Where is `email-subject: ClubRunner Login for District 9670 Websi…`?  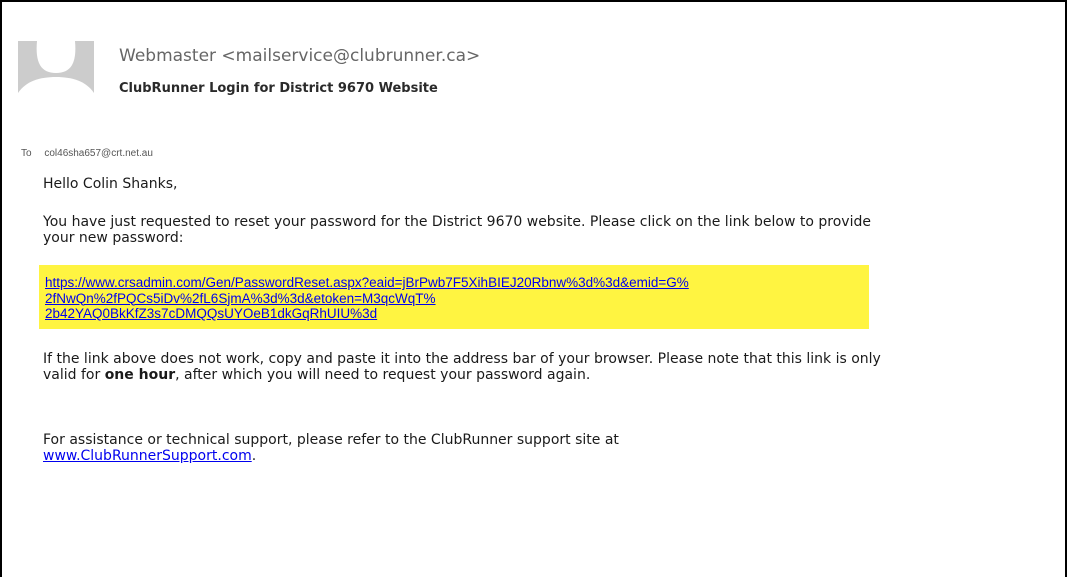
email-subject: ClubRunner Login for District 9670 Websi… is located at coordinates (278, 88).